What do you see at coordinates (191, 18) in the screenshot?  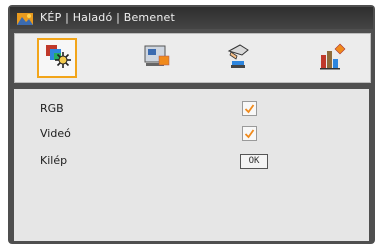 I see `title-bar: KÉP | Haladó | Bemenet` at bounding box center [191, 18].